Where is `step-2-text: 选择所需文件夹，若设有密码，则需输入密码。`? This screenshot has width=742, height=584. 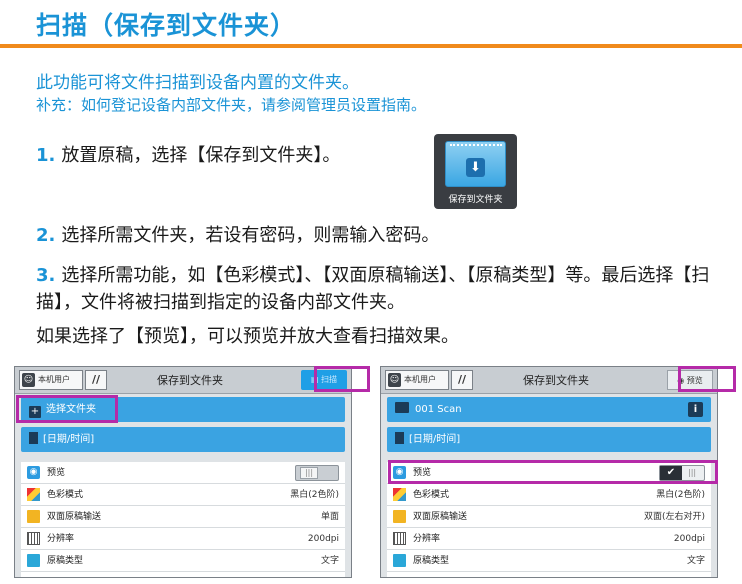
step-2-text: 选择所需文件夹，若设有密码，则需输入密码。 is located at coordinates (250, 235).